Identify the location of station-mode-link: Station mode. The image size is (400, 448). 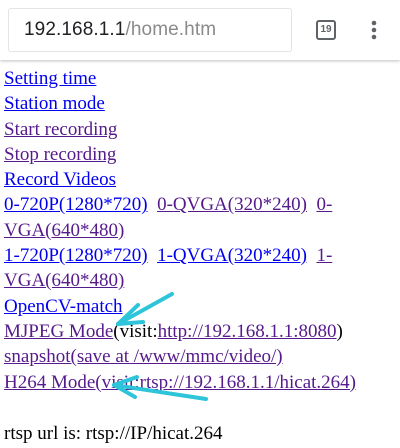
(54, 103).